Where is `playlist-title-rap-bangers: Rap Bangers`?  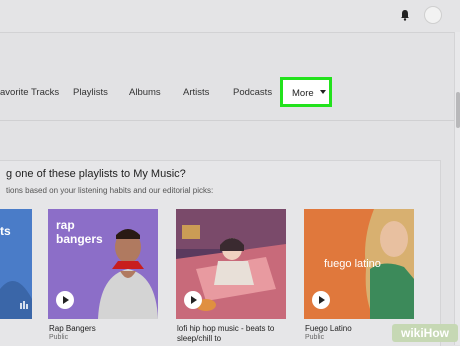 playlist-title-rap-bangers: Rap Bangers is located at coordinates (72, 328).